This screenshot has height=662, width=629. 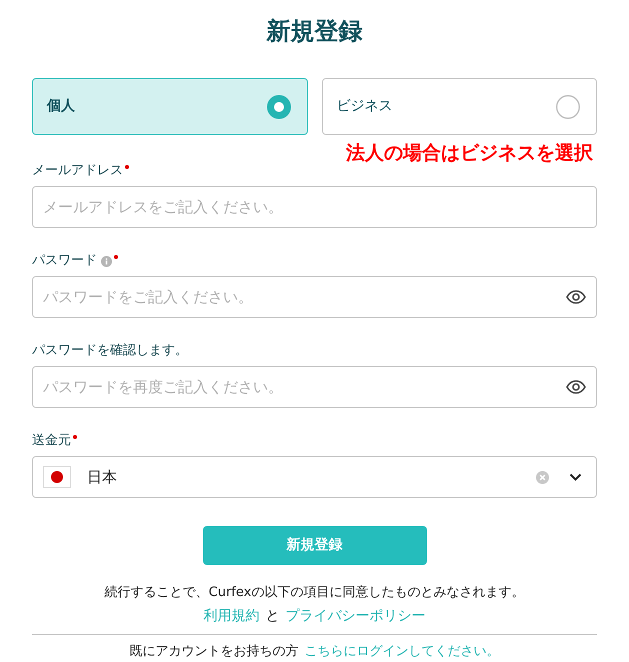 What do you see at coordinates (314, 297) in the screenshot?
I see `password-field: パスワードをご記入ください。` at bounding box center [314, 297].